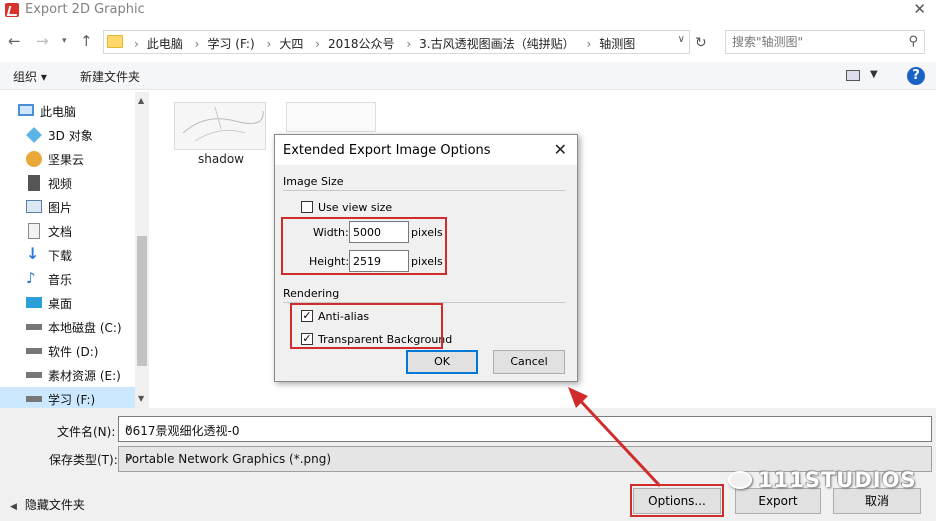 The height and width of the screenshot is (521, 936). I want to click on window-titlebar: Export 2D Graphic ✕, so click(468, 11).